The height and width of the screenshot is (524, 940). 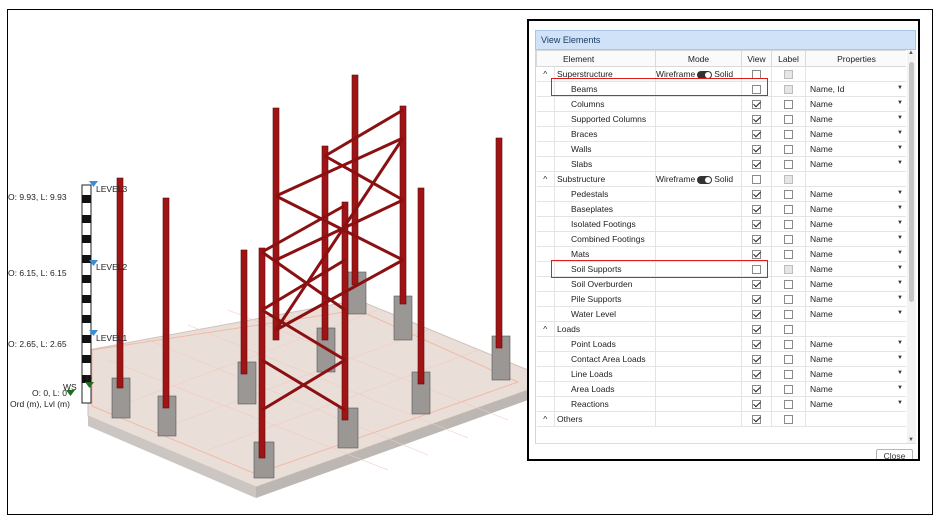 What do you see at coordinates (721, 254) in the screenshot?
I see `element-row: Mats Name ▼` at bounding box center [721, 254].